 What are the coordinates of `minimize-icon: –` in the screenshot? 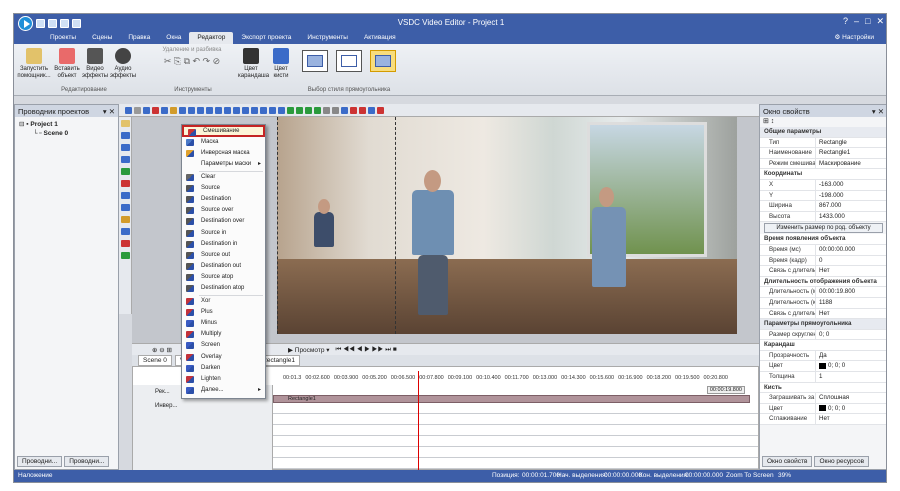 It's located at (856, 21).